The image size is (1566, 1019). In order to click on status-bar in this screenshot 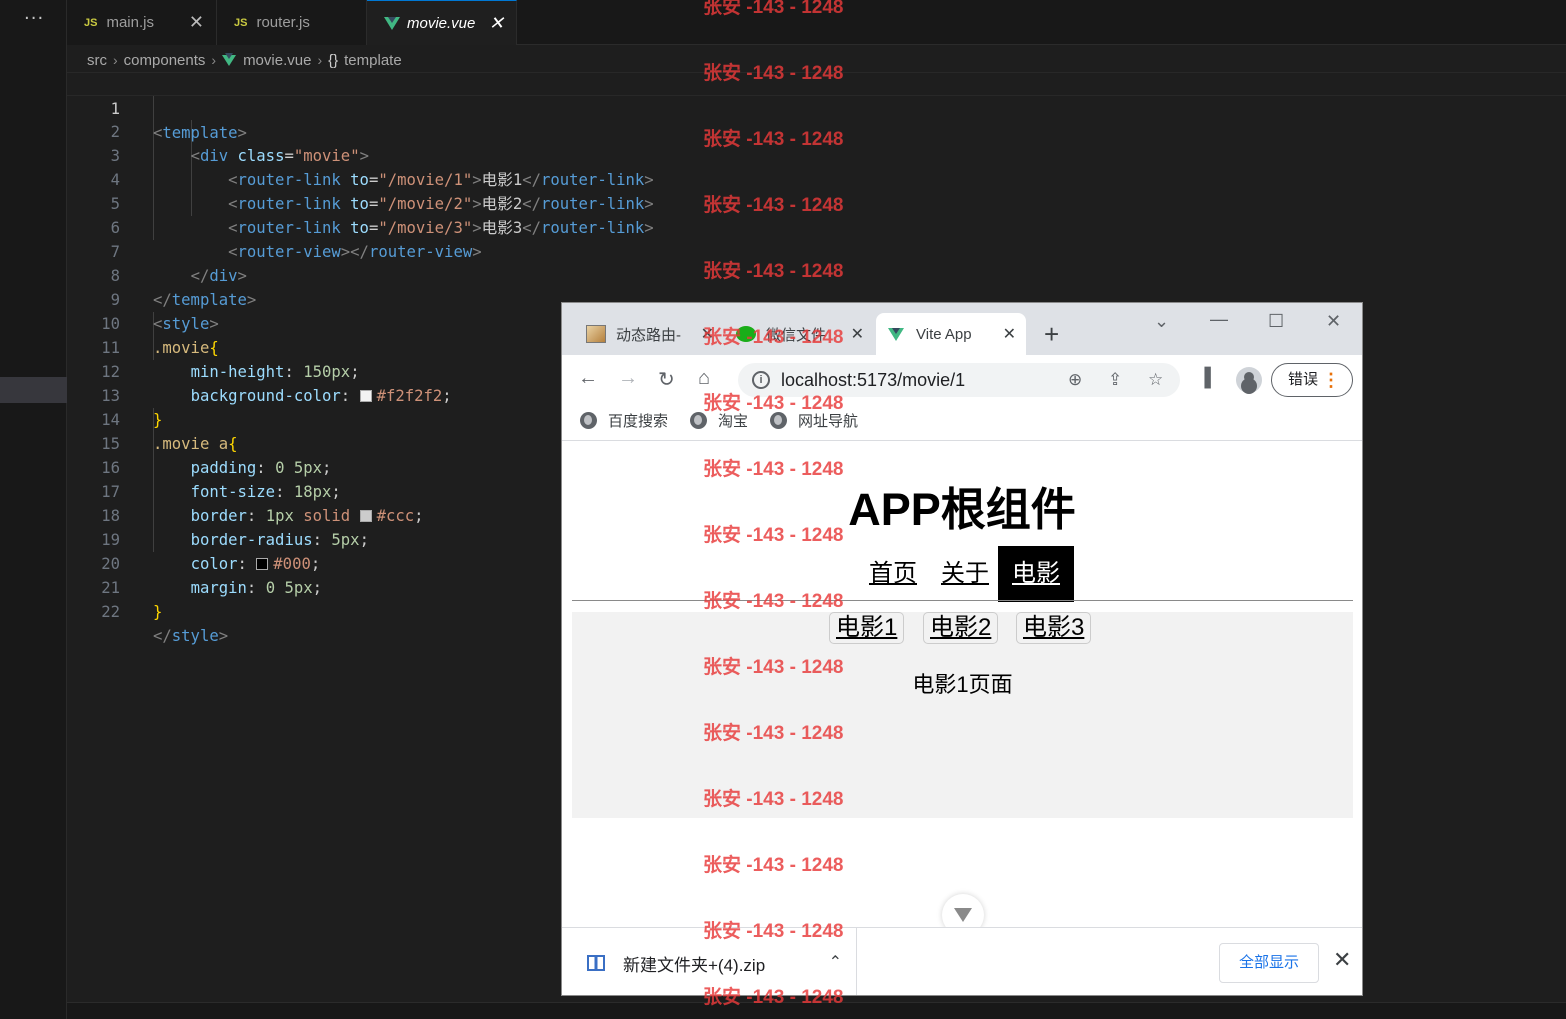, I will do `click(816, 1010)`.